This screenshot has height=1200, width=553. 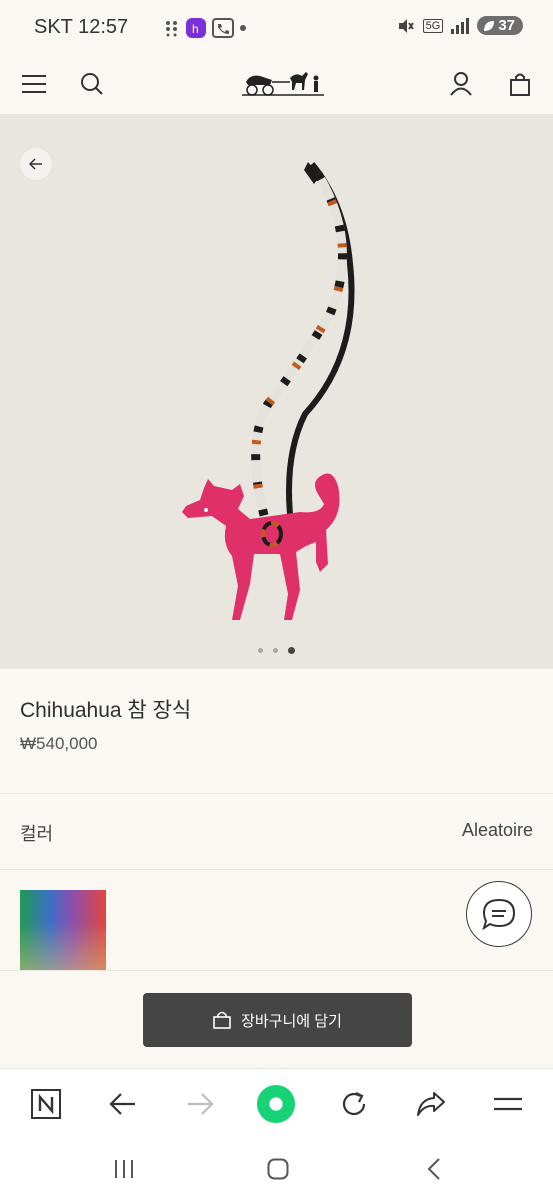 I want to click on system-back-button, so click(x=434, y=1169).